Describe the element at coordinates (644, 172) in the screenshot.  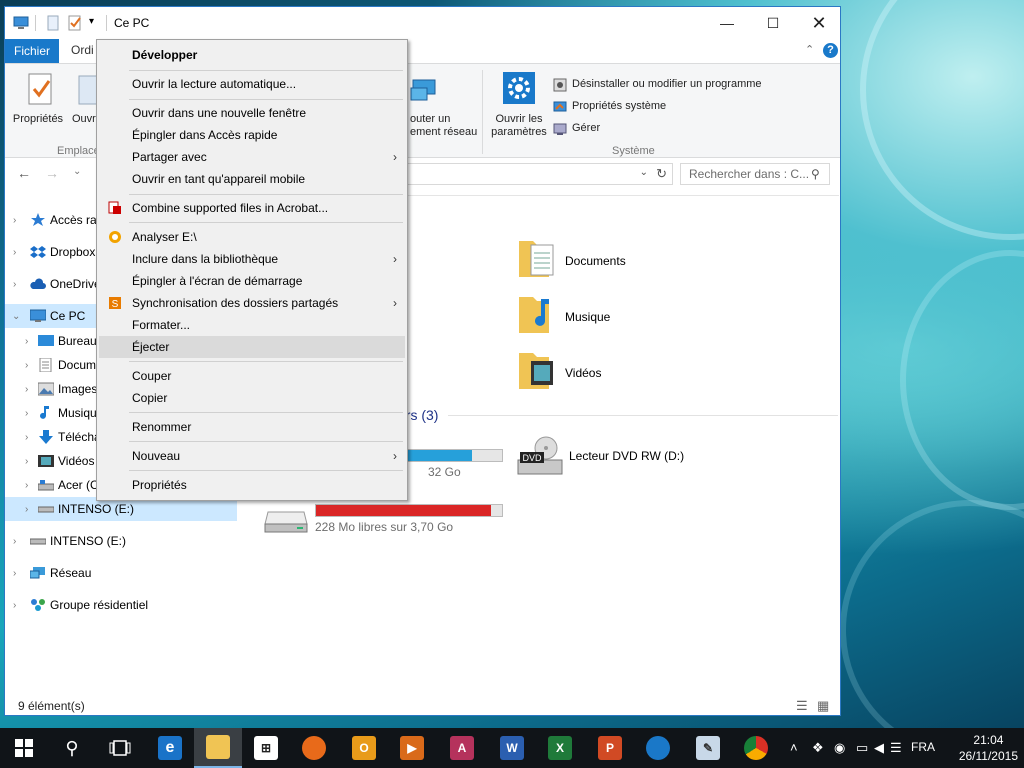
I see `address-dropdown-icon: ⌄` at that location.